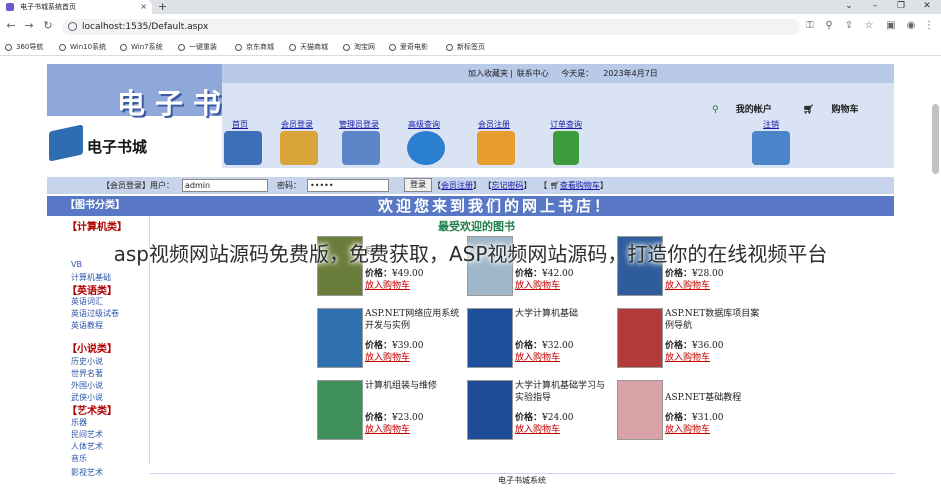 The image size is (941, 490). I want to click on category-item: 英语教程, so click(87, 325).